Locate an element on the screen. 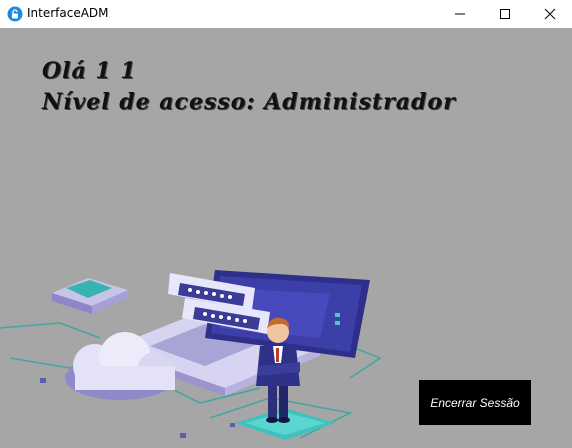 This screenshot has height=448, width=572. minimize-button is located at coordinates (459, 14).